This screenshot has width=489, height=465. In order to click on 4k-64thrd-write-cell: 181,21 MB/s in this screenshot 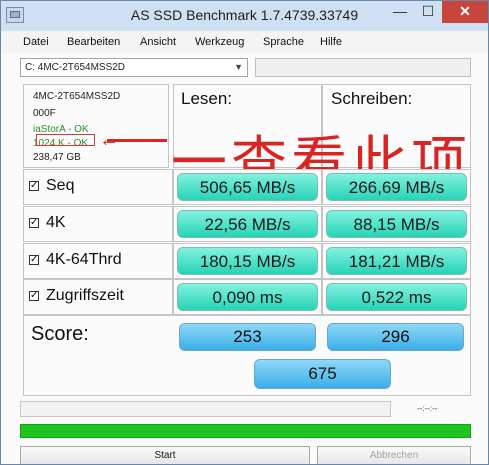, I will do `click(396, 261)`.